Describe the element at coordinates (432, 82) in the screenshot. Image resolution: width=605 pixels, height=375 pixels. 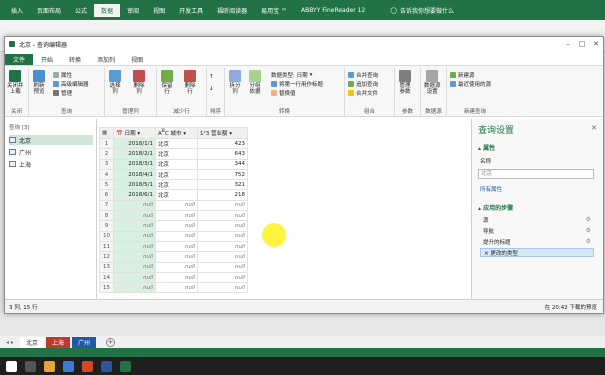
I see `data-source-settings-button: 数据源 设置` at that location.